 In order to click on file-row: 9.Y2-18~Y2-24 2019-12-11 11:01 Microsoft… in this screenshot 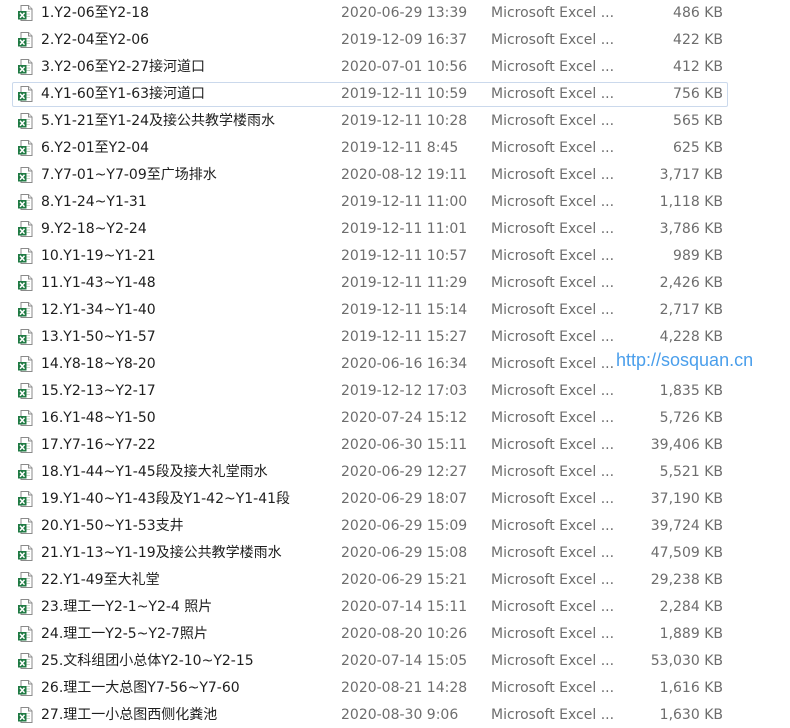, I will do `click(370, 229)`.